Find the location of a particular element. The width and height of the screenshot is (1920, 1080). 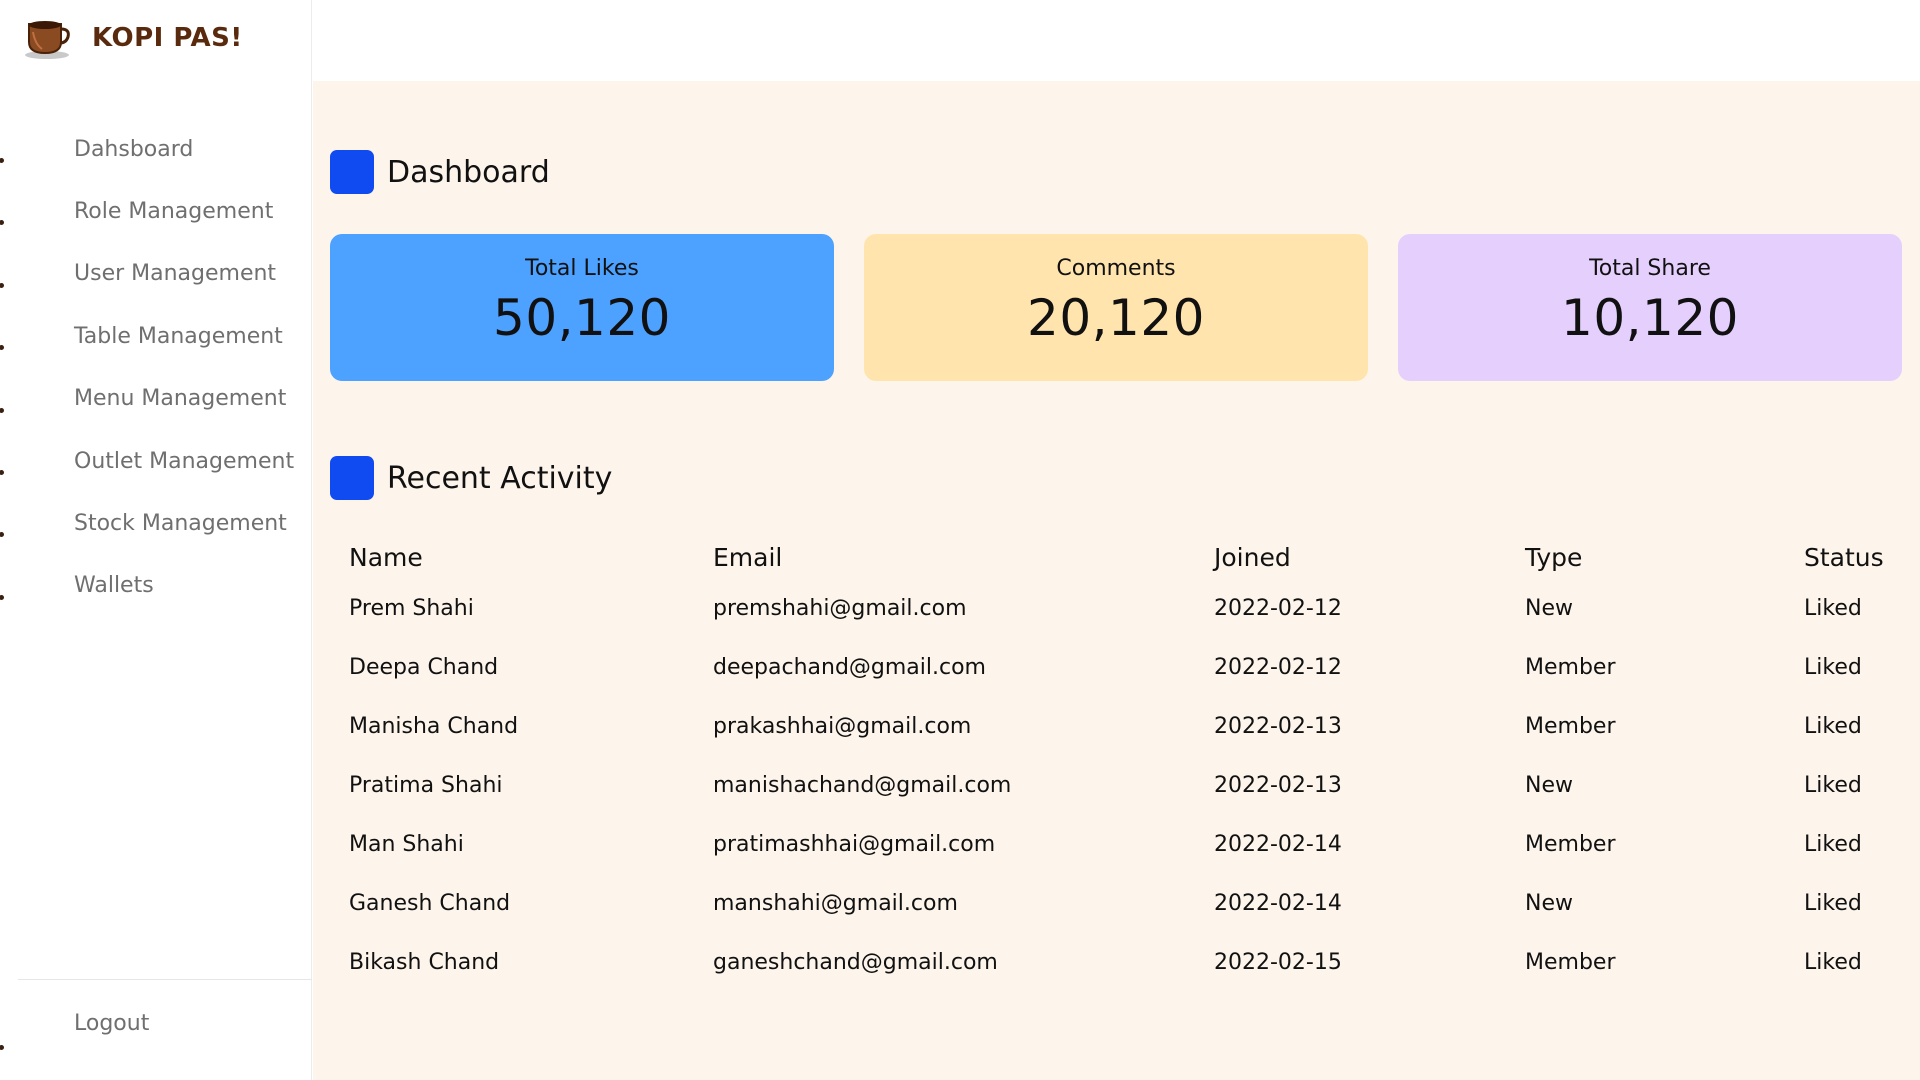

column-header-joined: Joined is located at coordinates (1252, 557).